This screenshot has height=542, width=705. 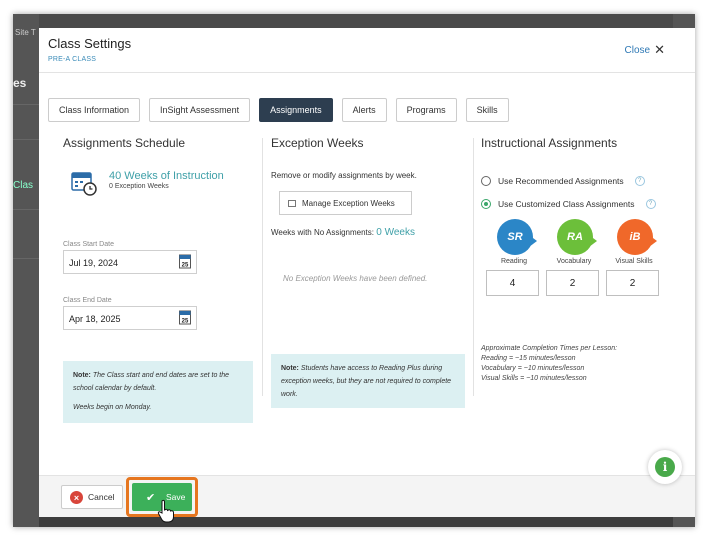 I want to click on visual-skills-label: Visual Skills, so click(x=634, y=261).